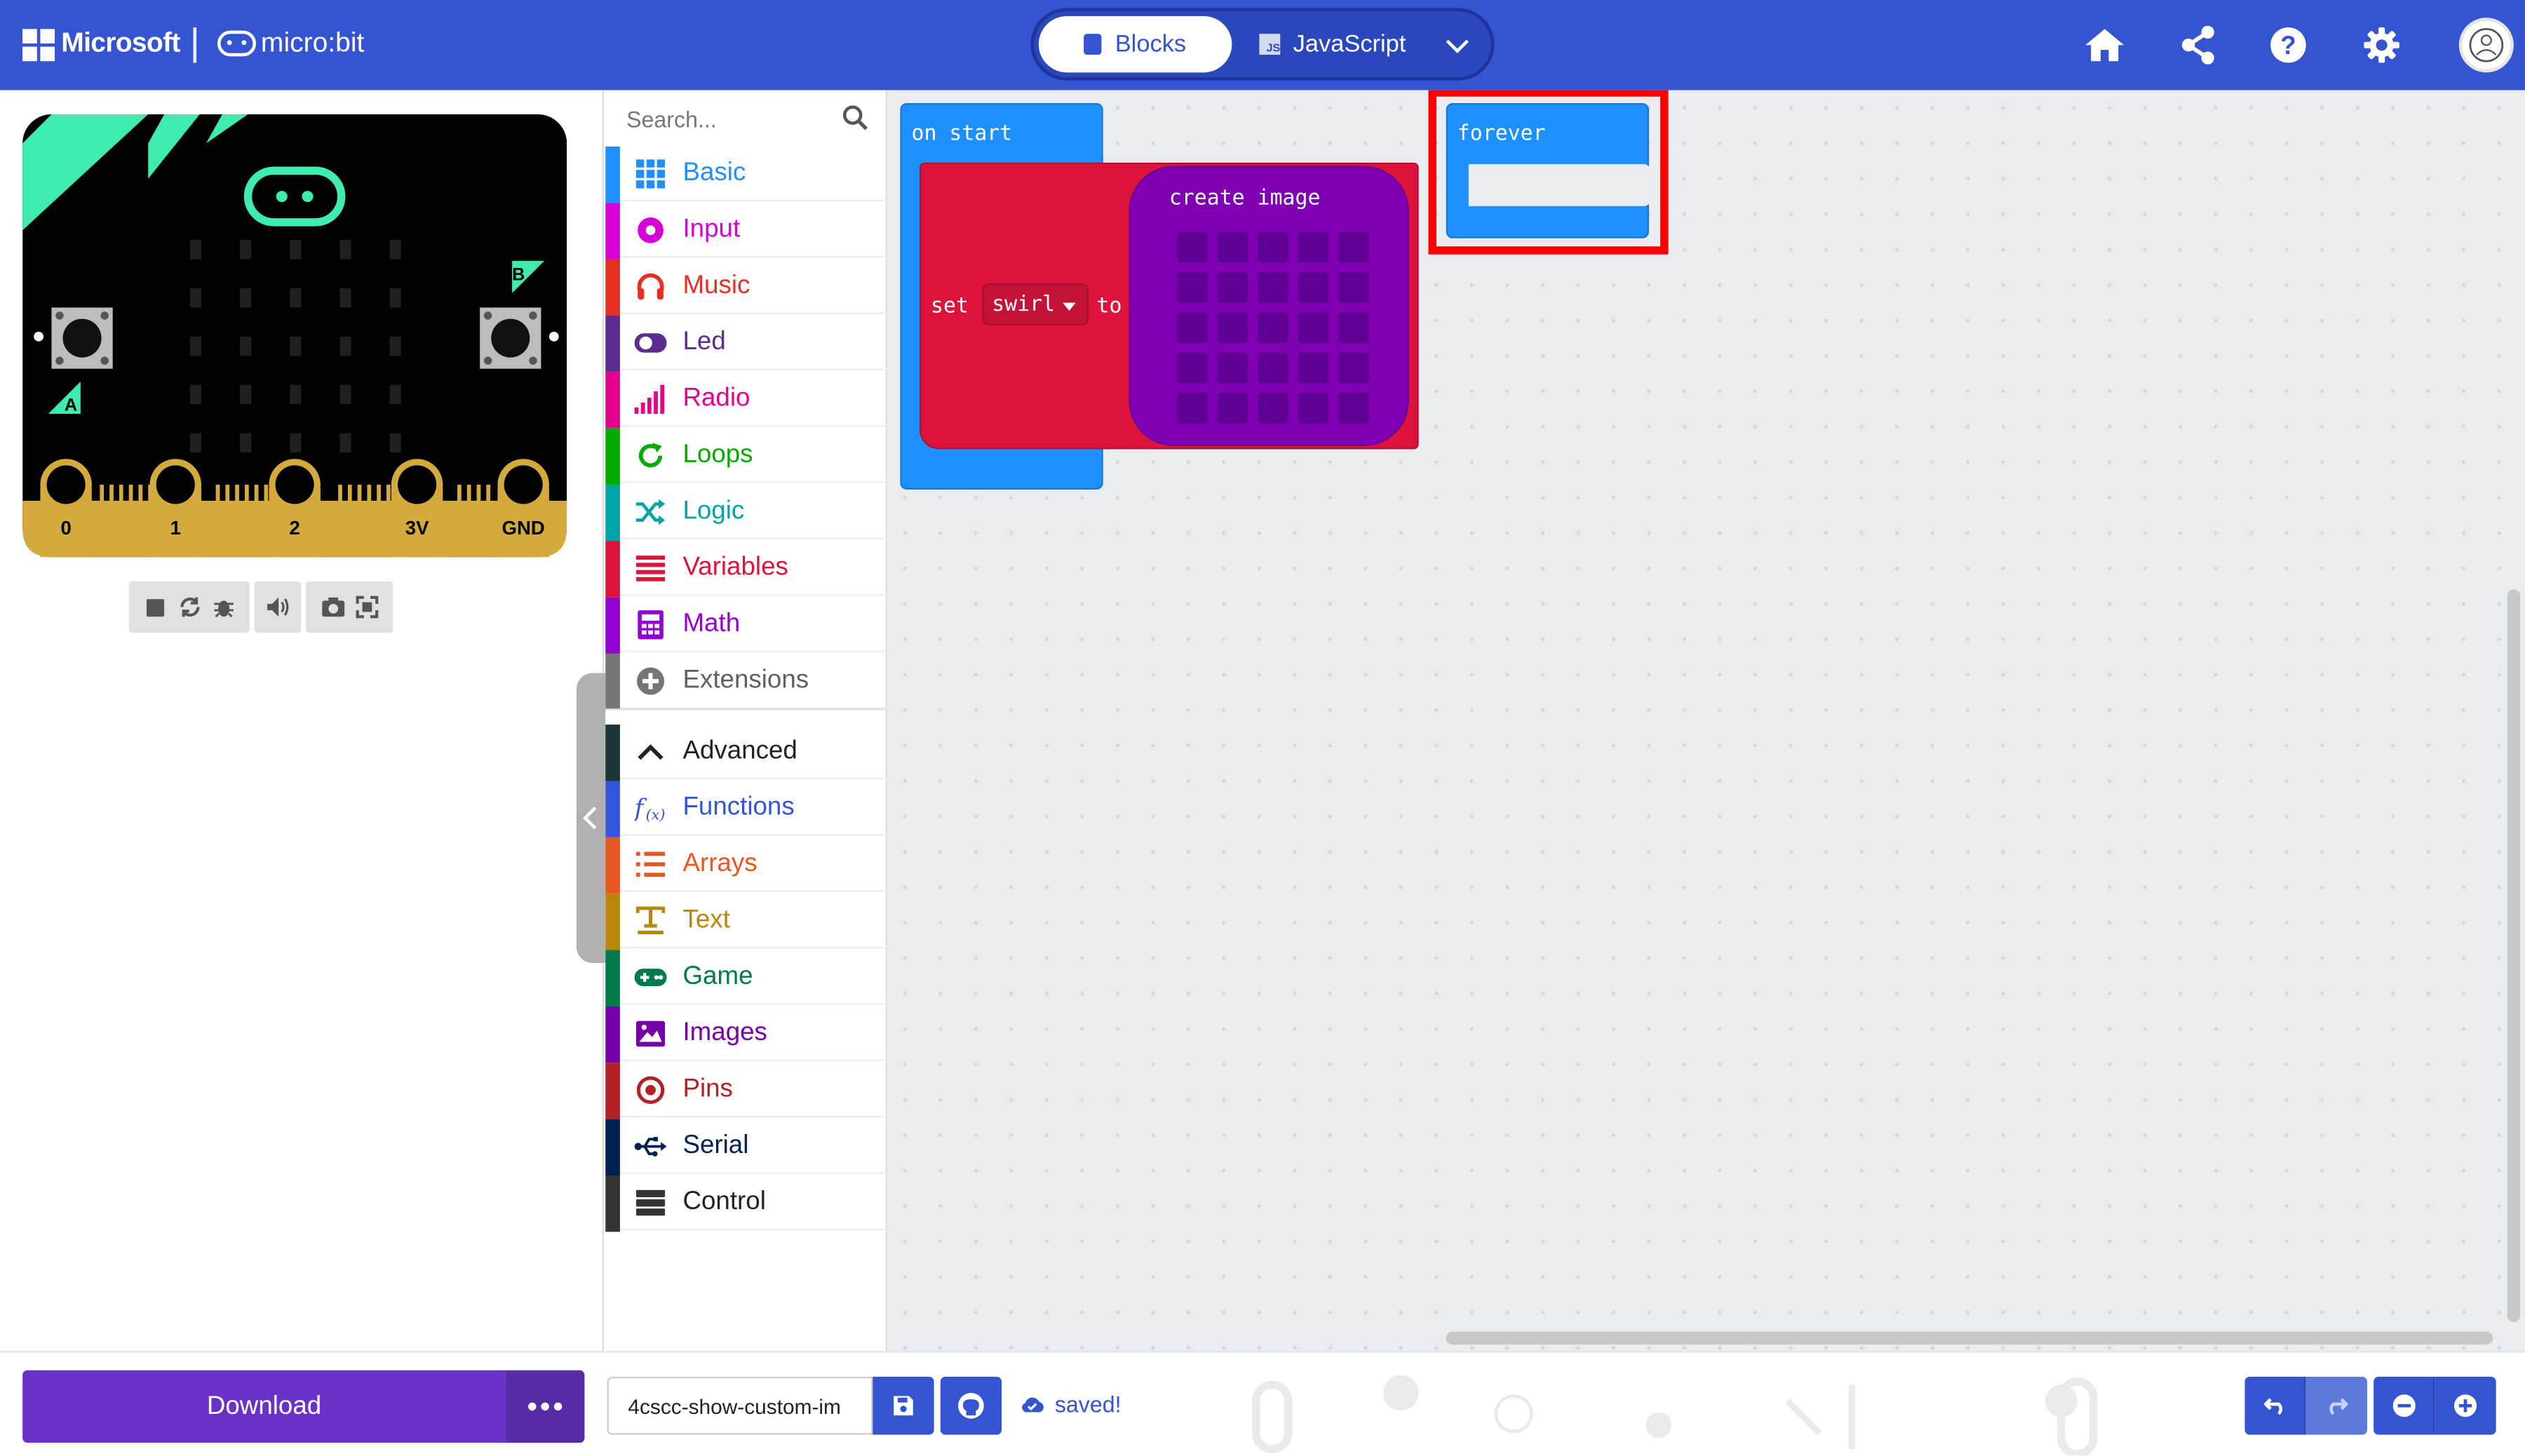  Describe the element at coordinates (746, 809) in the screenshot. I see `category-functions: f (x) Functions` at that location.